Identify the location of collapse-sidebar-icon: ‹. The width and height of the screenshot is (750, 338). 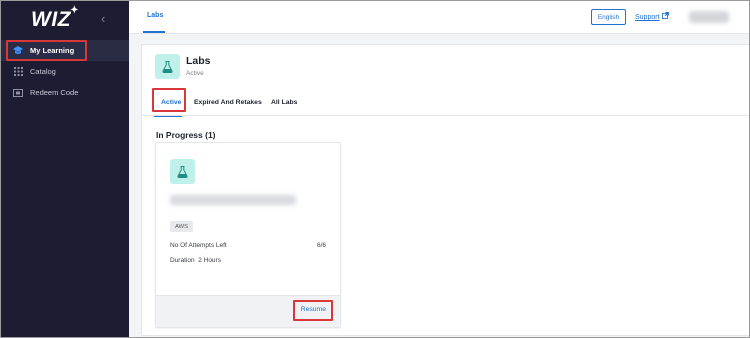
(103, 18).